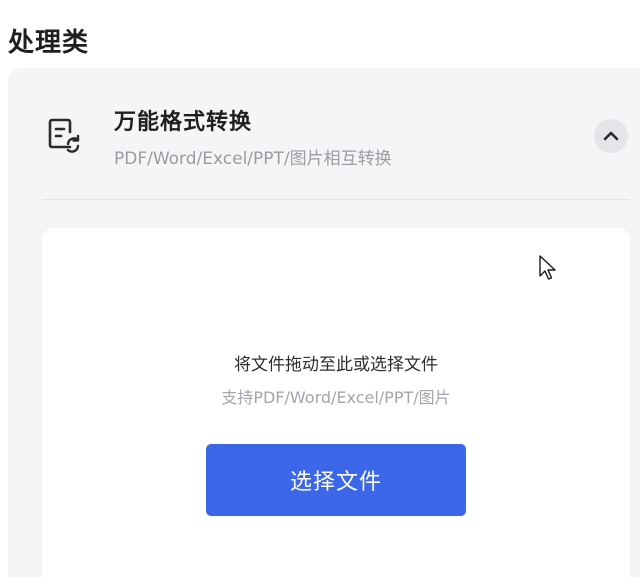 The width and height of the screenshot is (640, 577). I want to click on section-title: 处理类, so click(49, 43).